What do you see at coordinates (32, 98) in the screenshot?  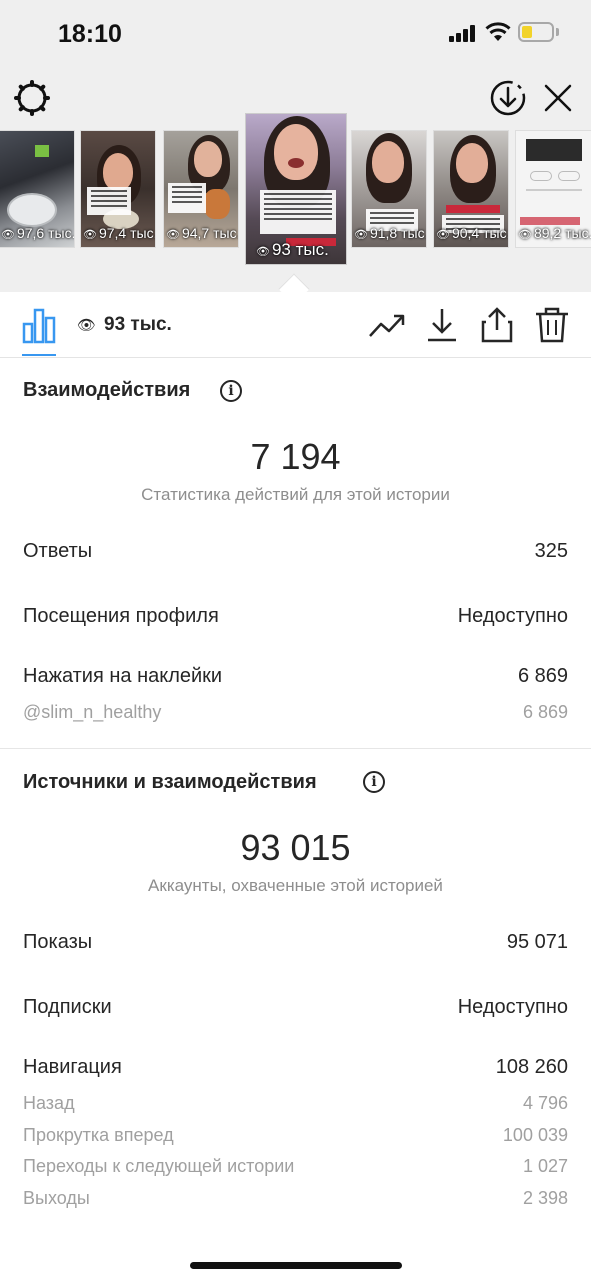 I see `settings-gear-icon` at bounding box center [32, 98].